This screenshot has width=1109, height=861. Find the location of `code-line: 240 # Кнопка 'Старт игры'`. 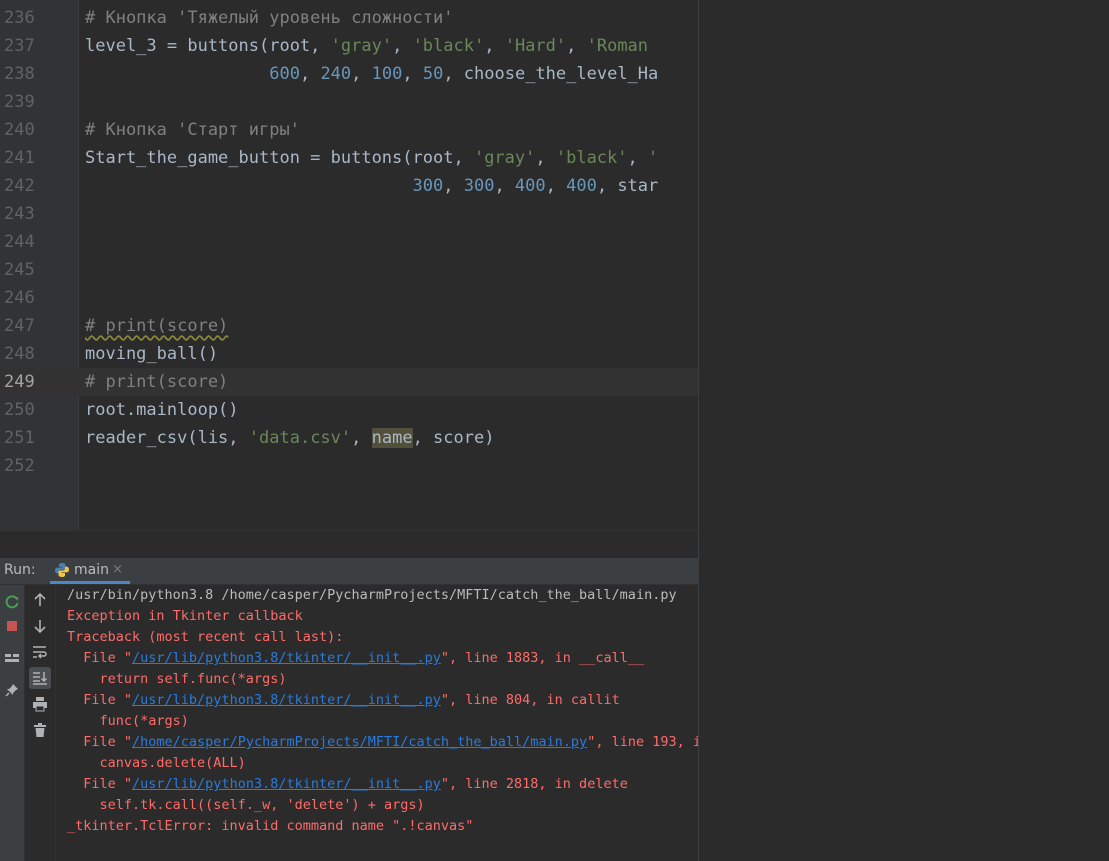

code-line: 240 # Кнопка 'Старт игры' is located at coordinates (349, 130).